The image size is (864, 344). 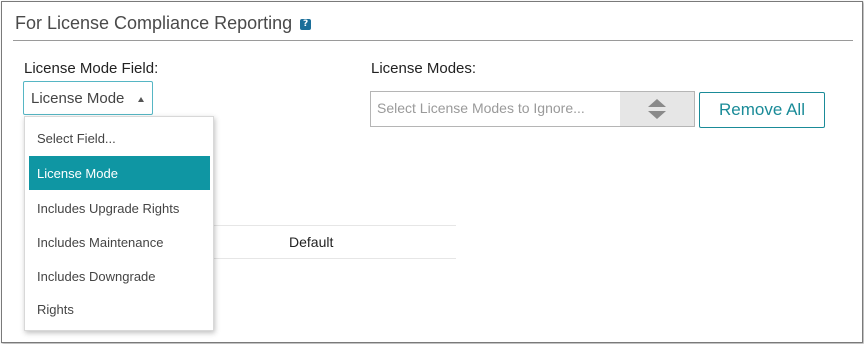 I want to click on section-header: For License Compliance Reporting ?, so click(x=163, y=23).